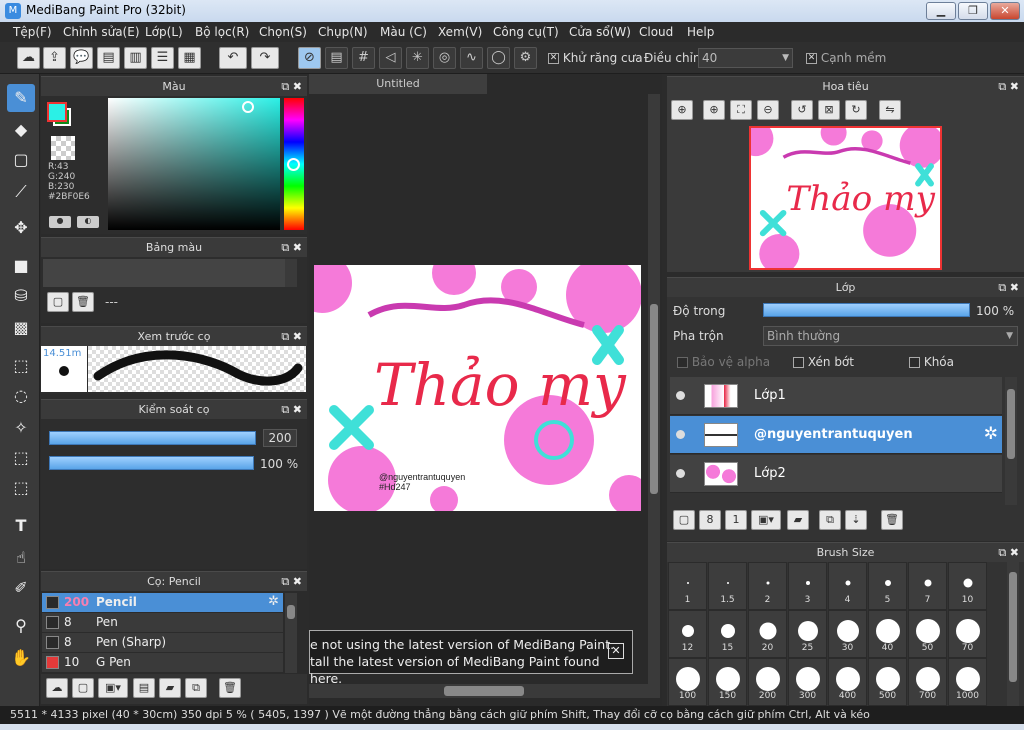 This screenshot has height=730, width=1024. I want to click on canvas-vscroll, so click(654, 389).